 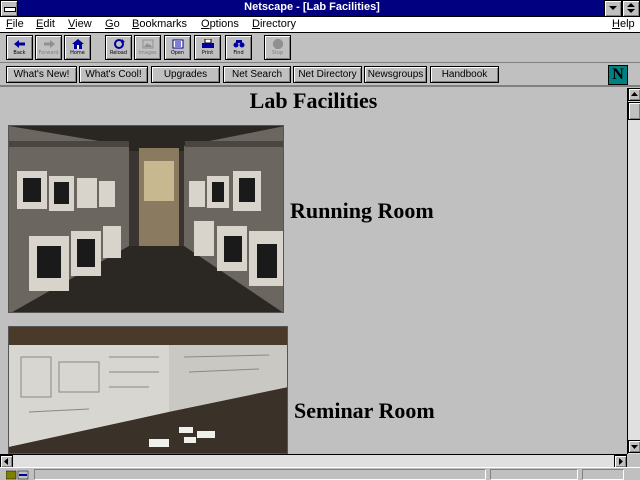 What do you see at coordinates (618, 75) in the screenshot?
I see `netscape-logo: N` at bounding box center [618, 75].